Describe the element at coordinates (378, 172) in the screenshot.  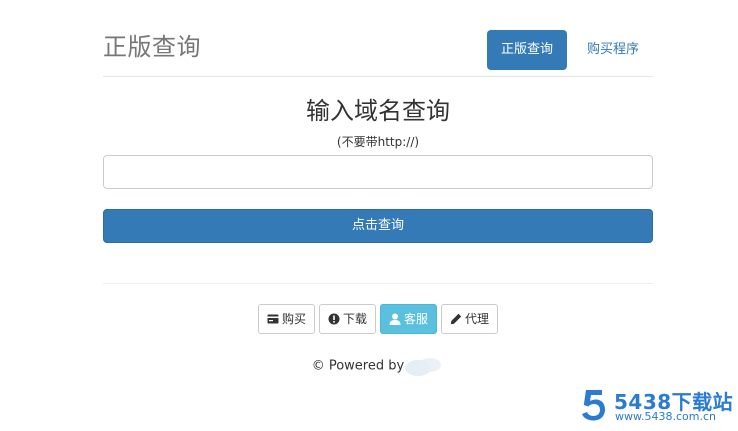
I see `domain-input` at that location.